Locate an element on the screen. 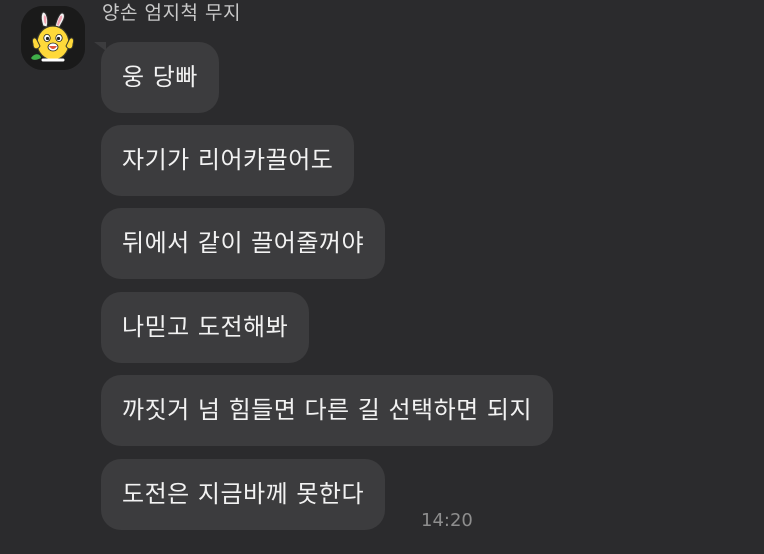  sender-name: 양손 엄지척 무지 is located at coordinates (171, 13).